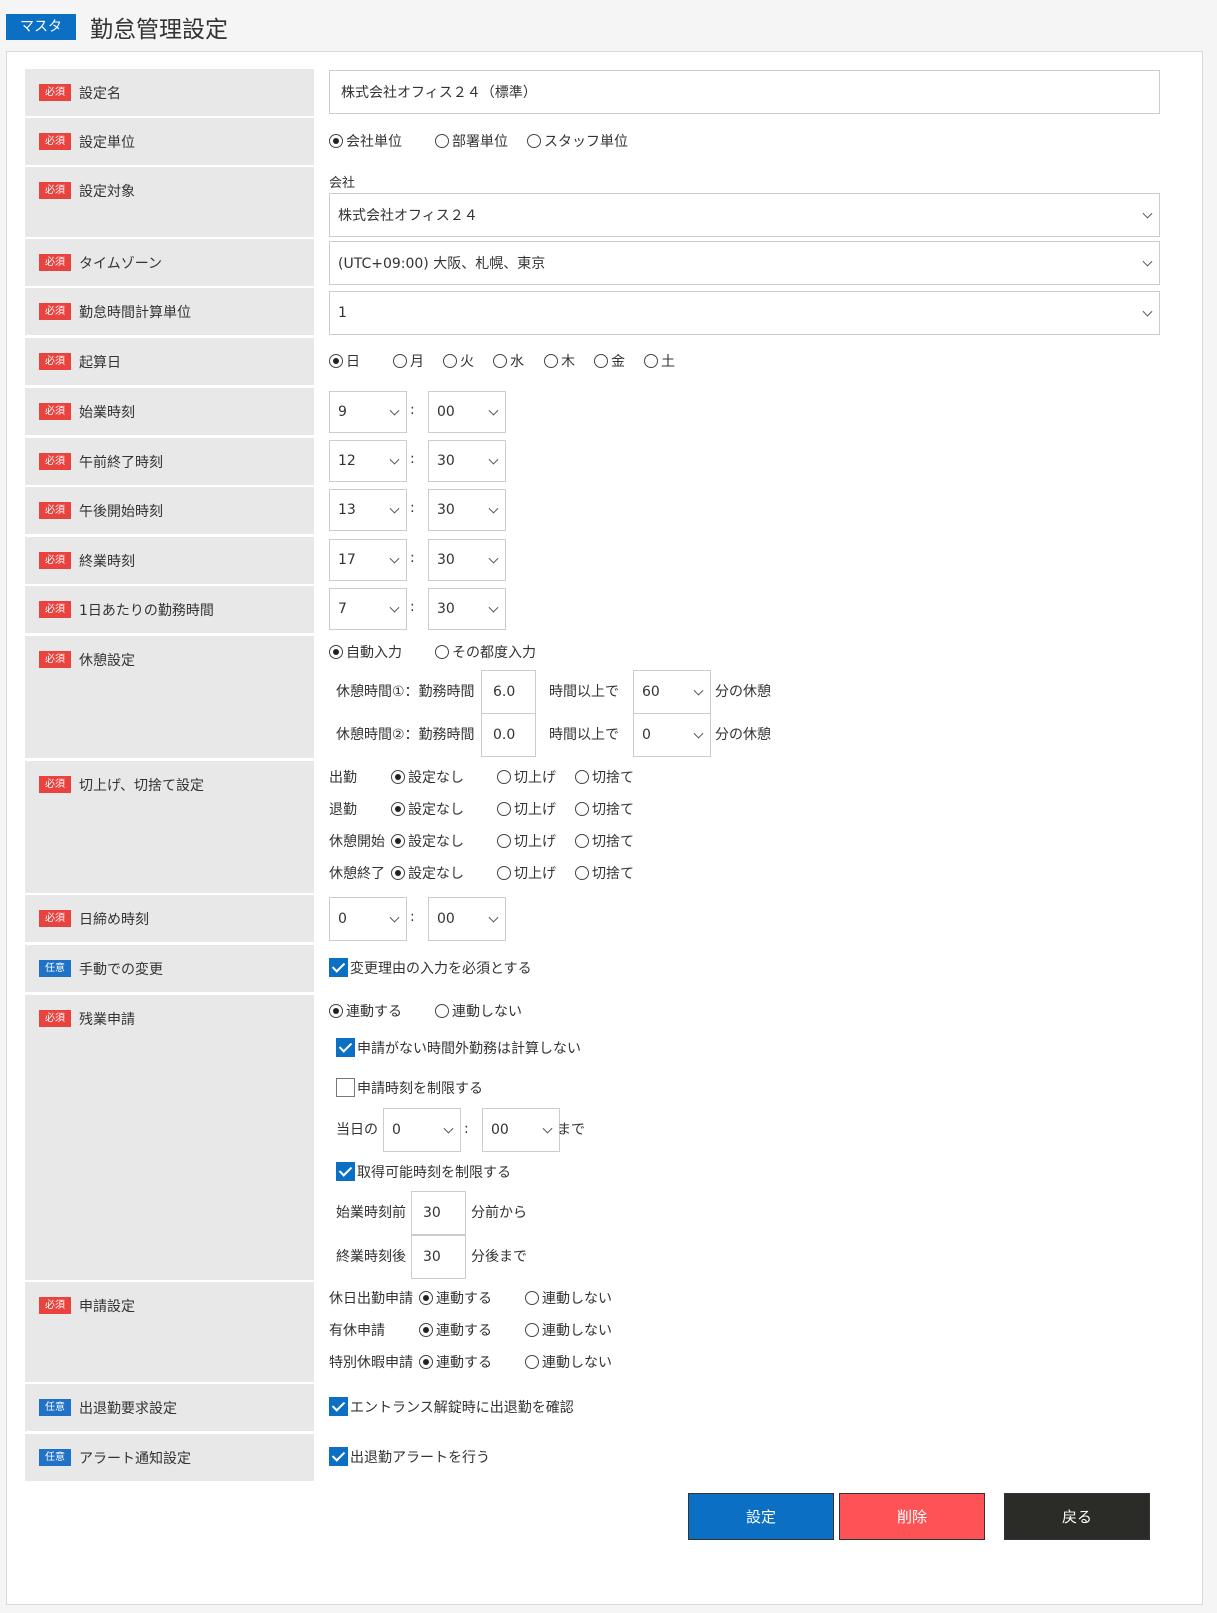 The image size is (1217, 1613). Describe the element at coordinates (409, 1088) in the screenshot. I see `checkbox-ot-limit-time: 申請時刻を制限する` at that location.